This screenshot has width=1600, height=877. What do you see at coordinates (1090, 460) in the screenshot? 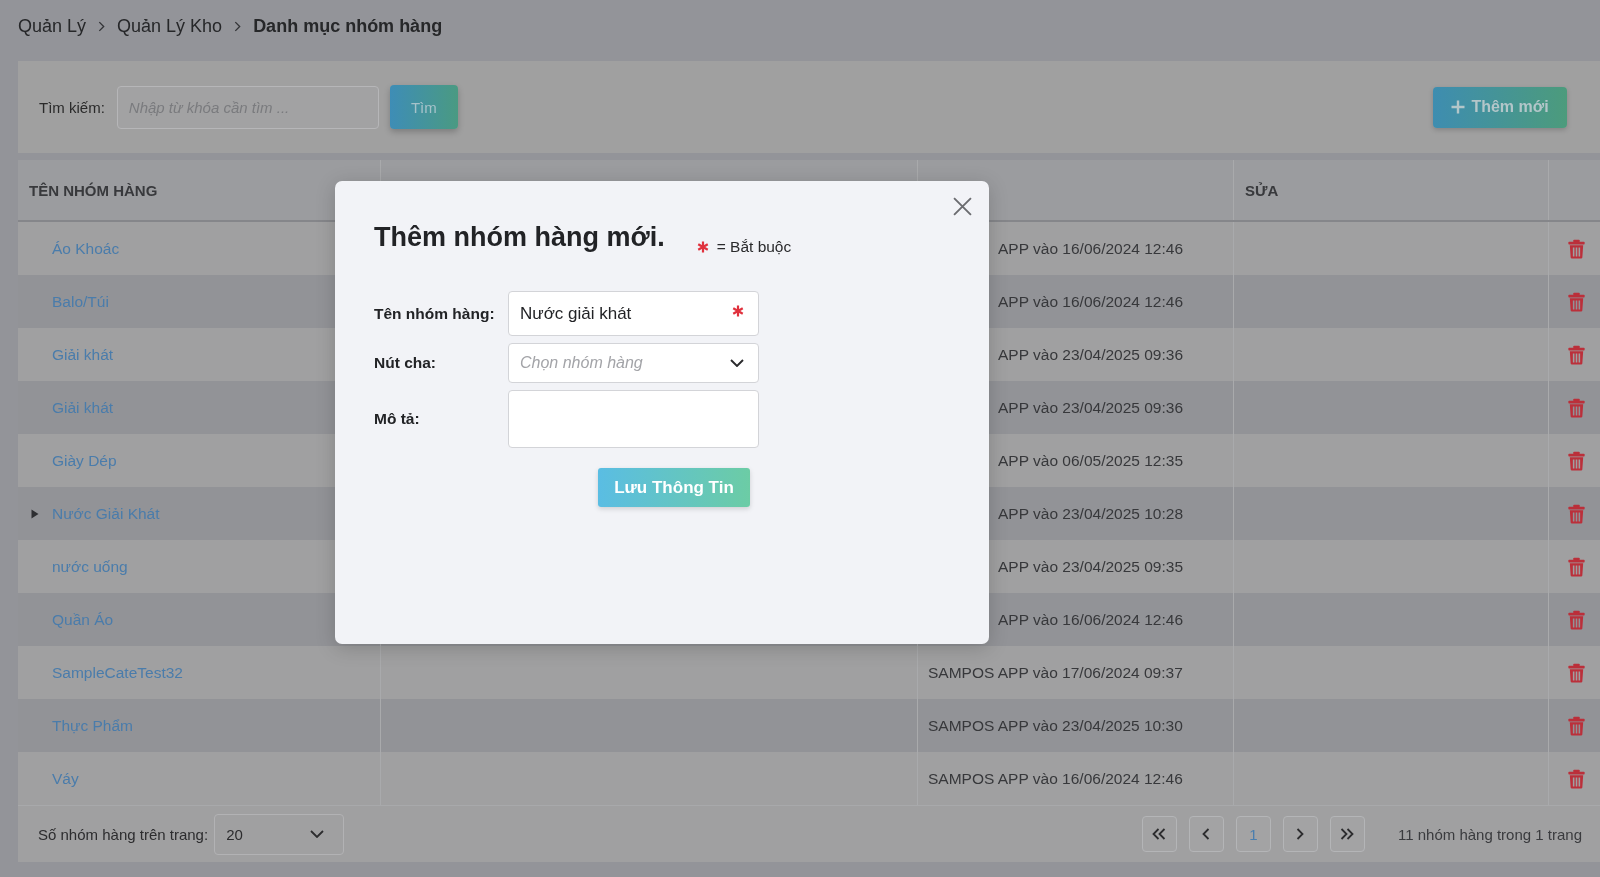
I see `created-info-text: APP vào 06/05/2025 12:35` at bounding box center [1090, 460].